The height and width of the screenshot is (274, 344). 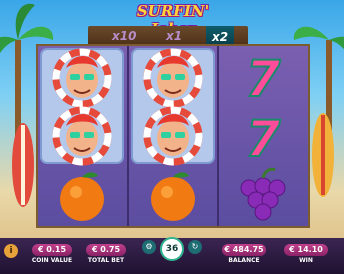 I want to click on spin-button: 36, so click(x=172, y=249).